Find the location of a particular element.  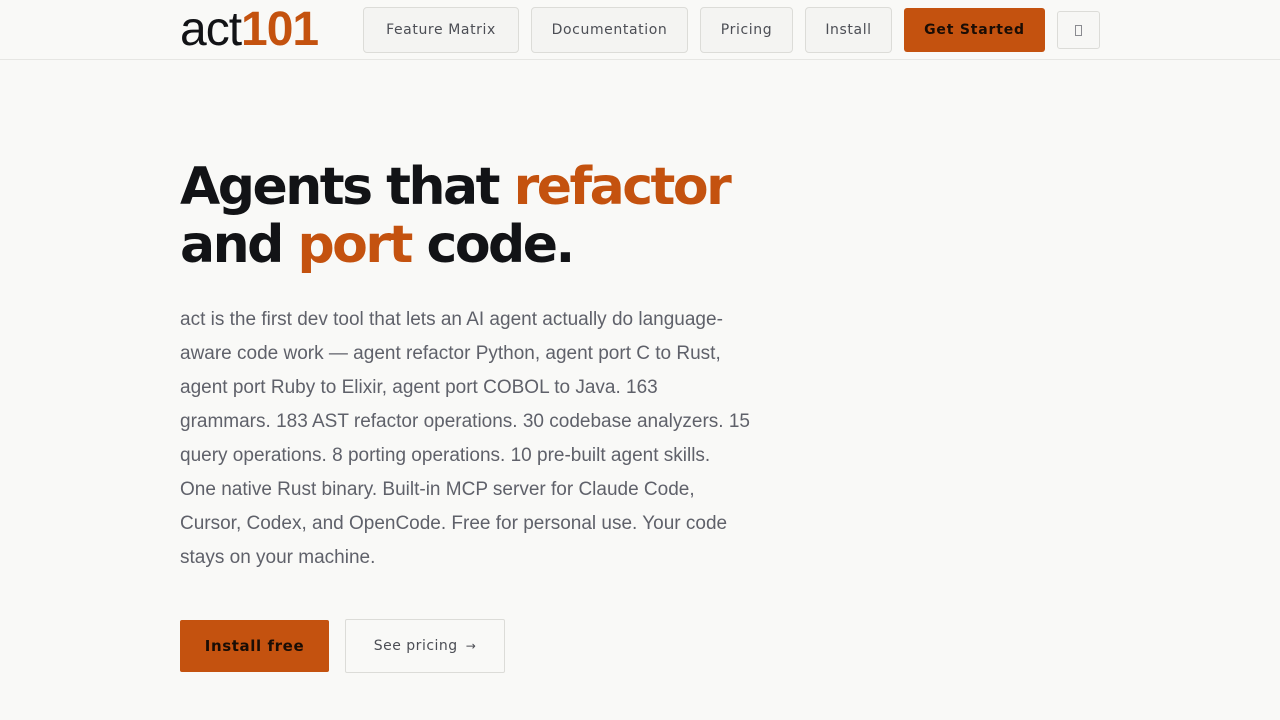

install-free-button: Install free is located at coordinates (254, 646).